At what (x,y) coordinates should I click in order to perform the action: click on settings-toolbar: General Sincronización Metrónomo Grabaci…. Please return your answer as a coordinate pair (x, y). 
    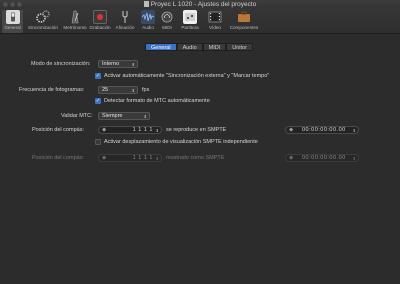
    Looking at the image, I should click on (200, 21).